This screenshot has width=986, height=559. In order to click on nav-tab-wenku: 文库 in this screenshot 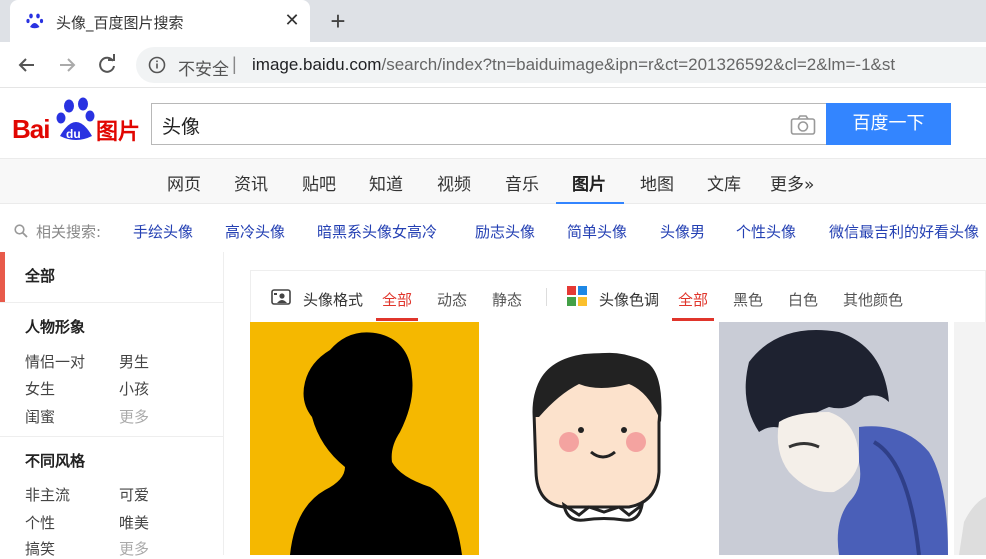, I will do `click(724, 182)`.